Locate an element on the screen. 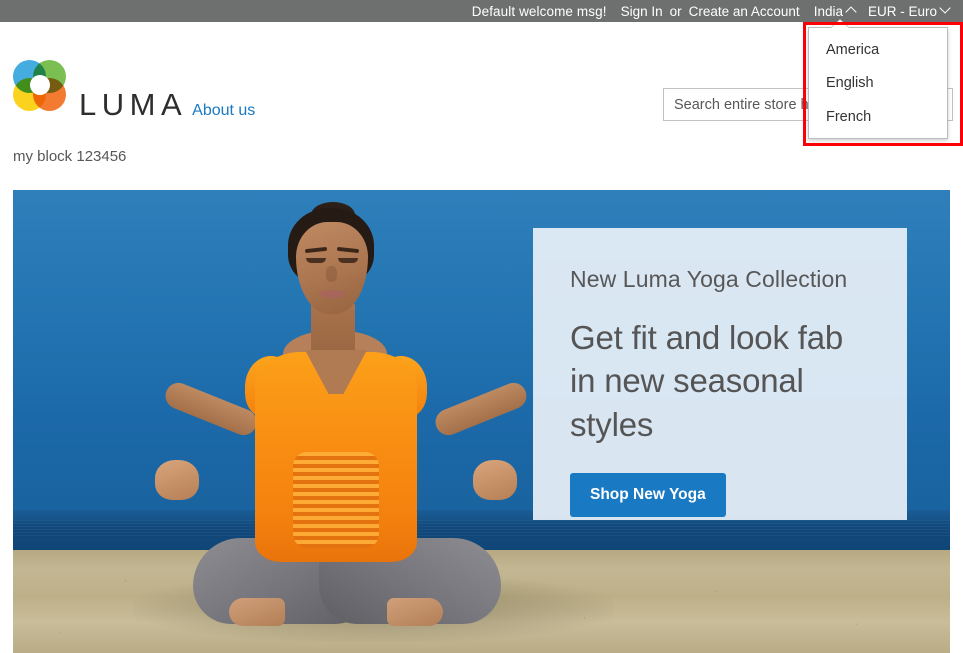 This screenshot has width=963, height=653. hero-eyebrow-text: New Luma Yoga Collection is located at coordinates (709, 279).